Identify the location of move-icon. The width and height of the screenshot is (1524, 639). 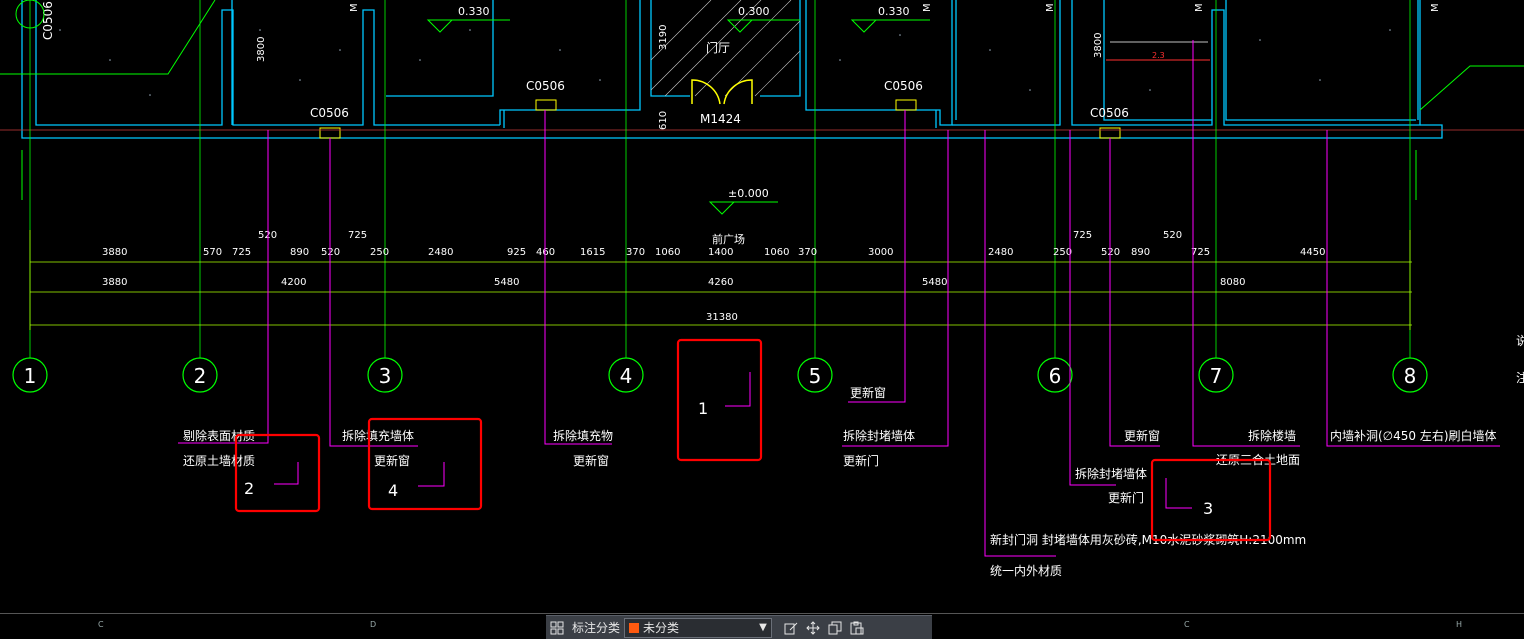
(813, 628).